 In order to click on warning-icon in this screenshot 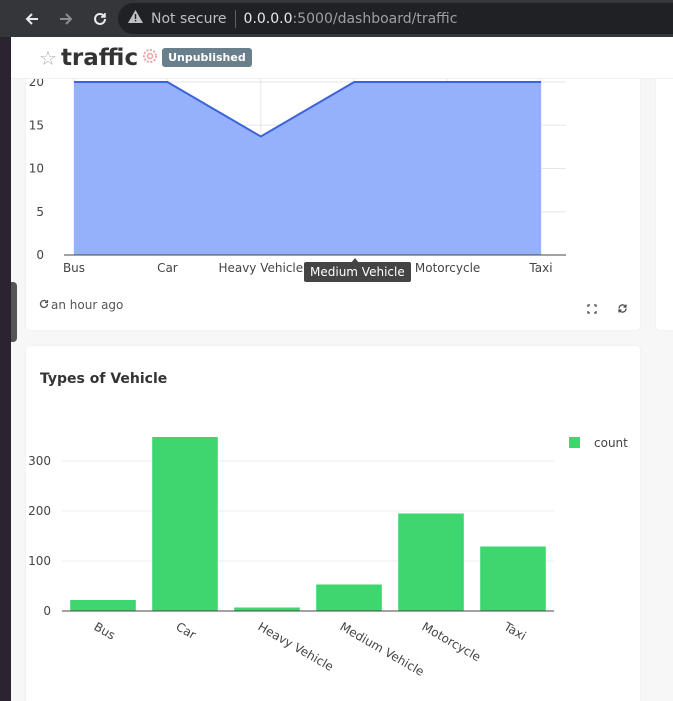, I will do `click(135, 18)`.